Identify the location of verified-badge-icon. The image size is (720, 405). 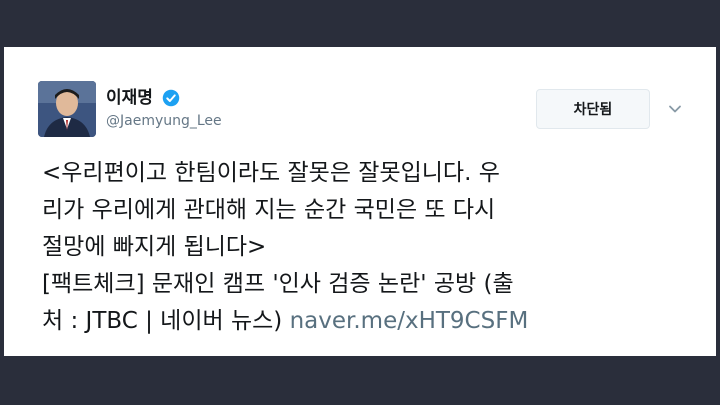
(171, 98).